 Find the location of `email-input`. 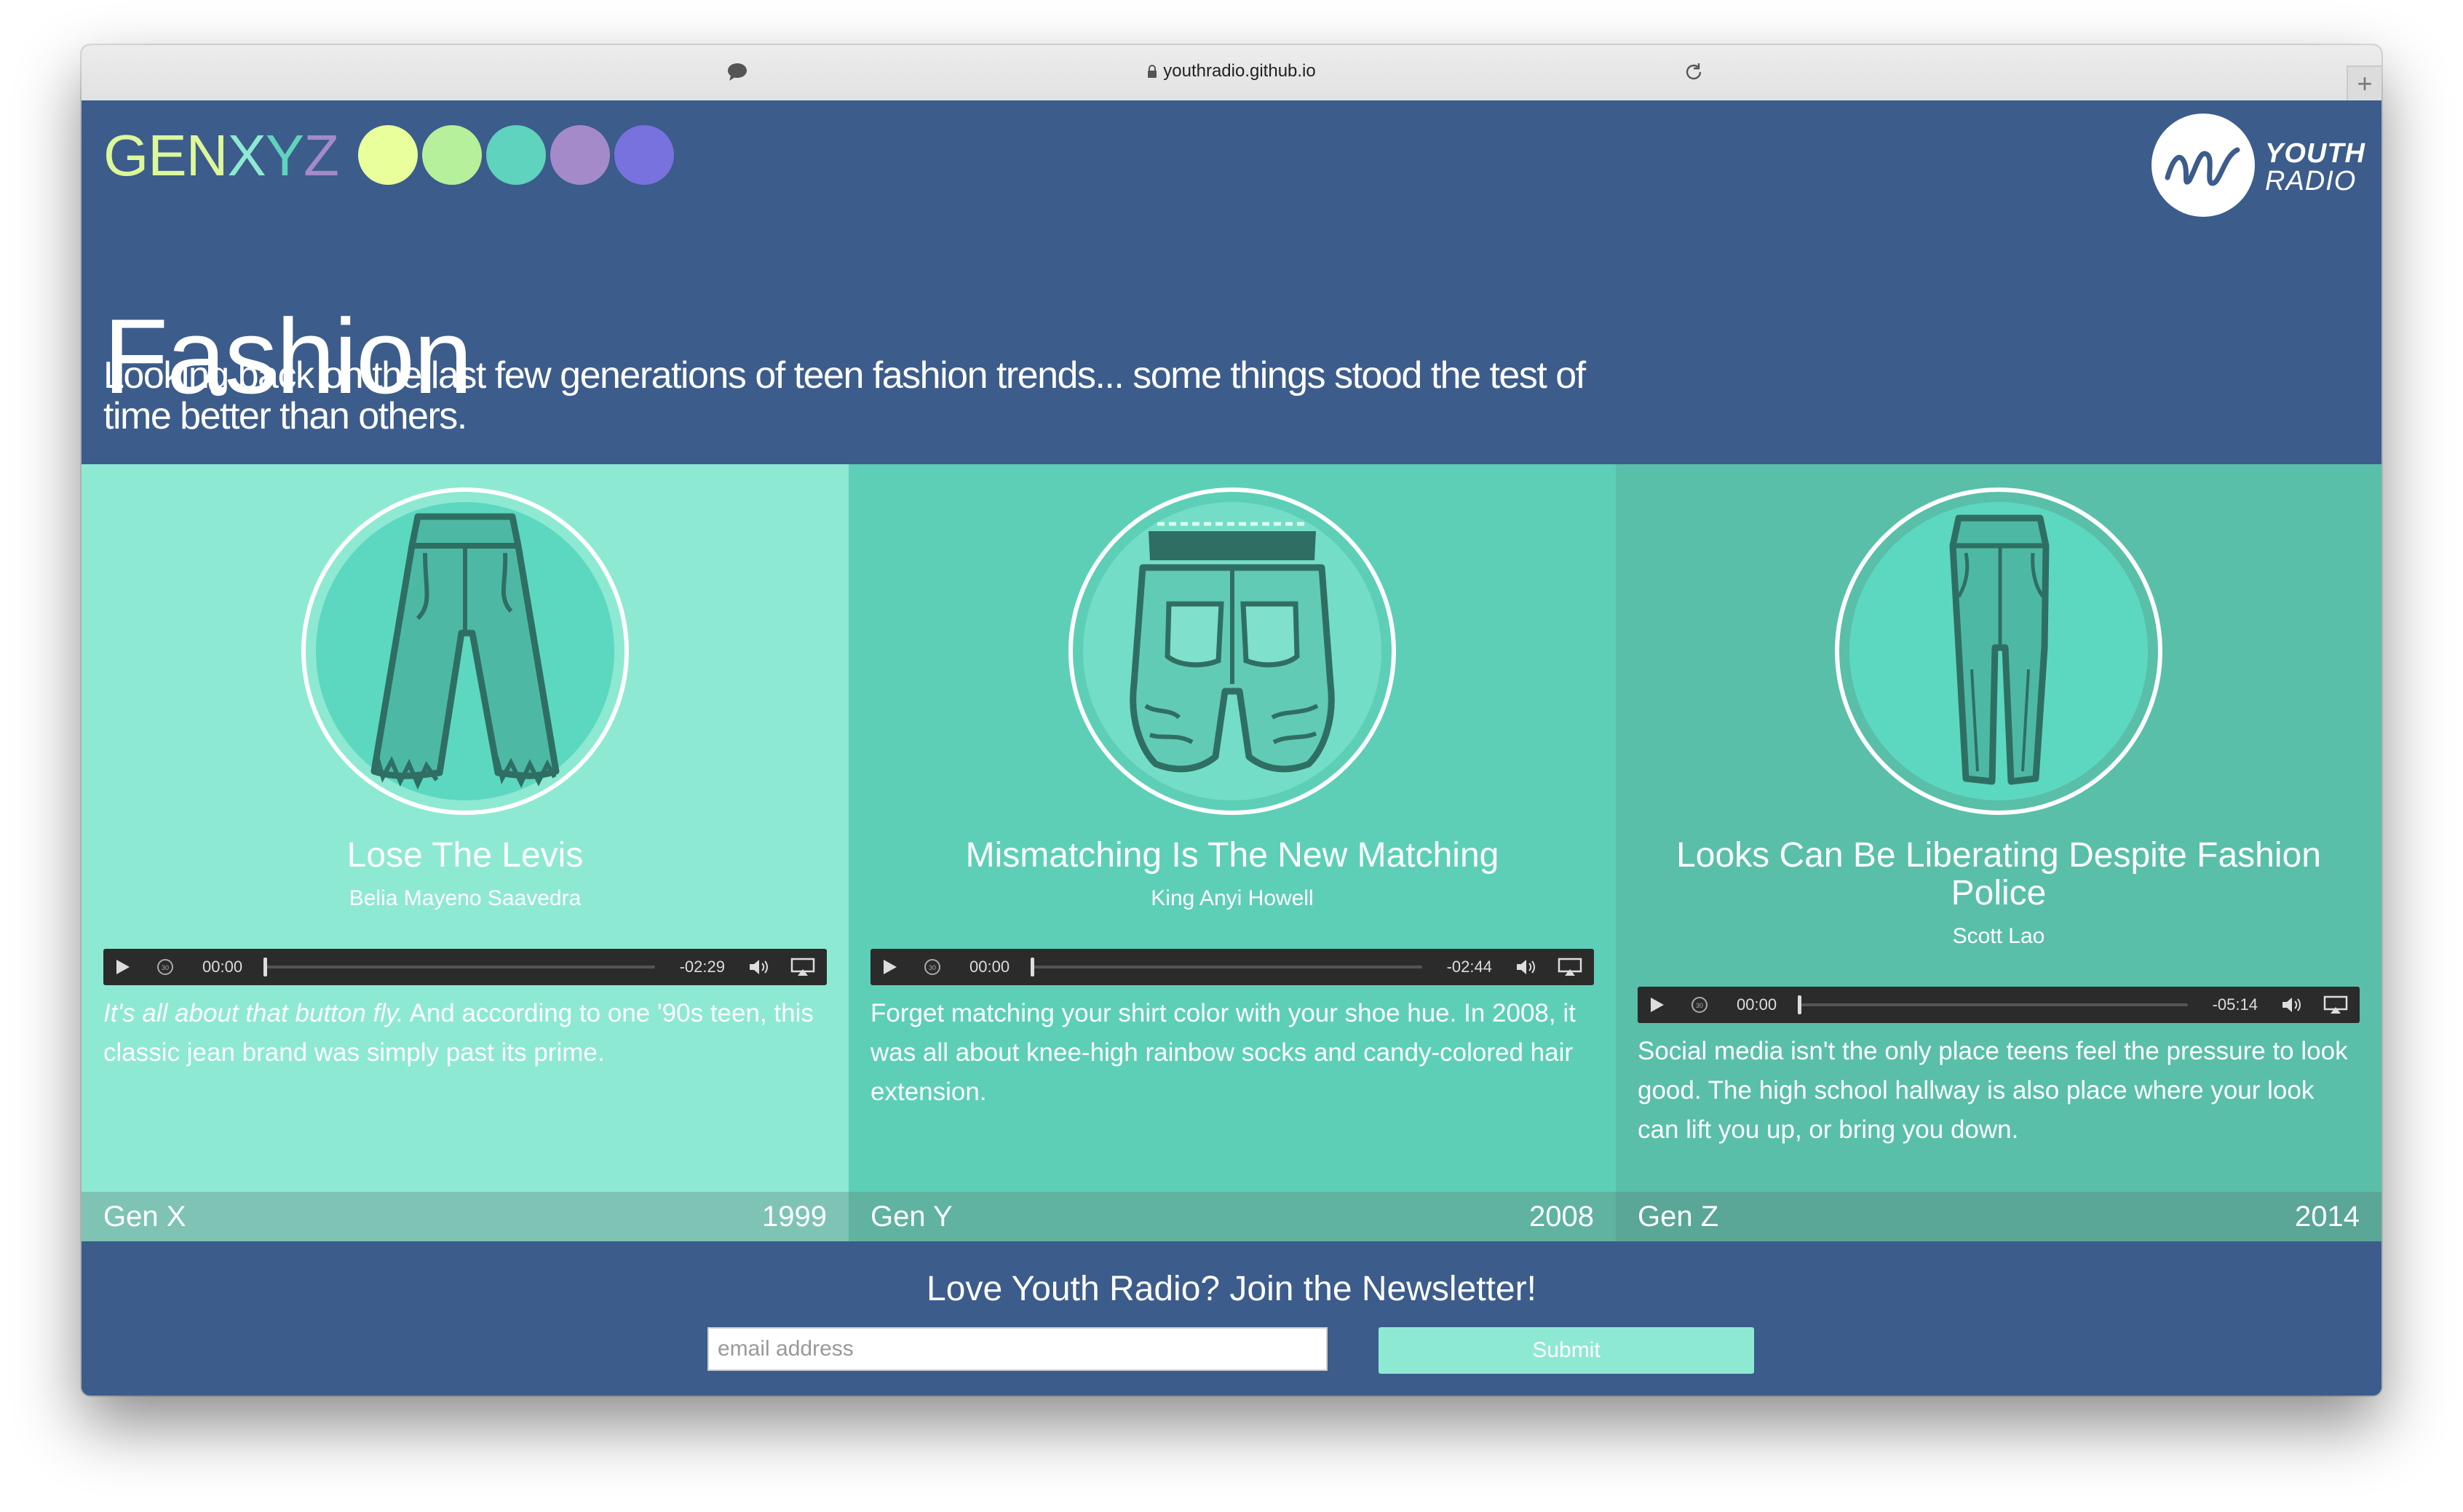

email-input is located at coordinates (1017, 1349).